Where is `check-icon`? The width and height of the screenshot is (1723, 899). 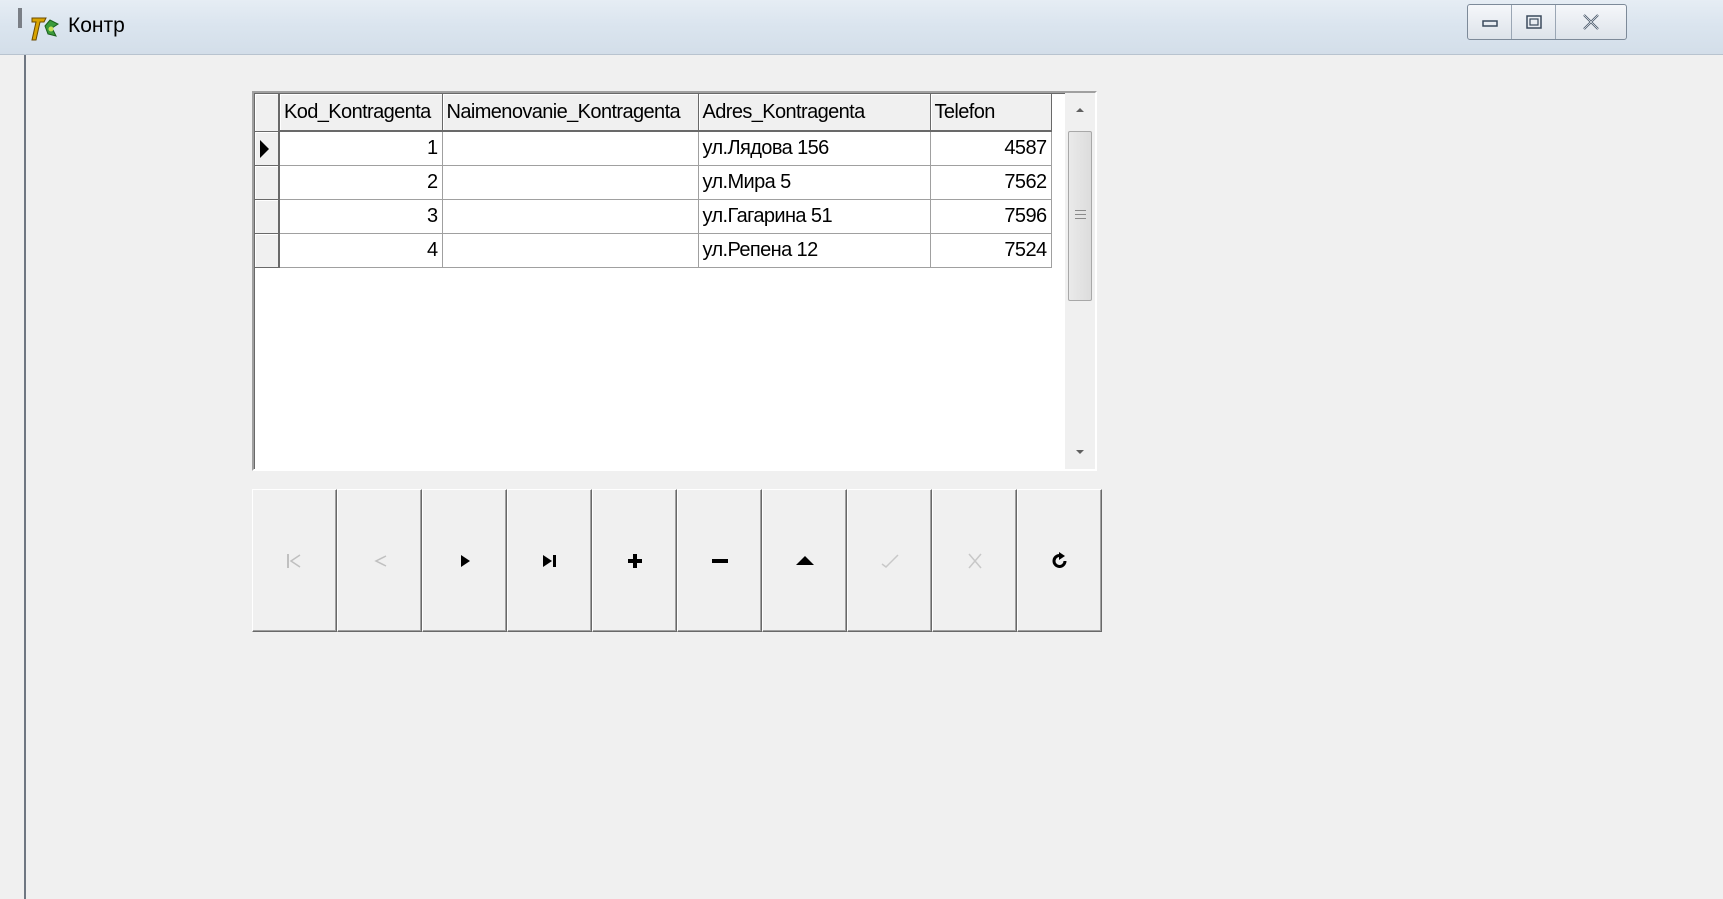 check-icon is located at coordinates (890, 560).